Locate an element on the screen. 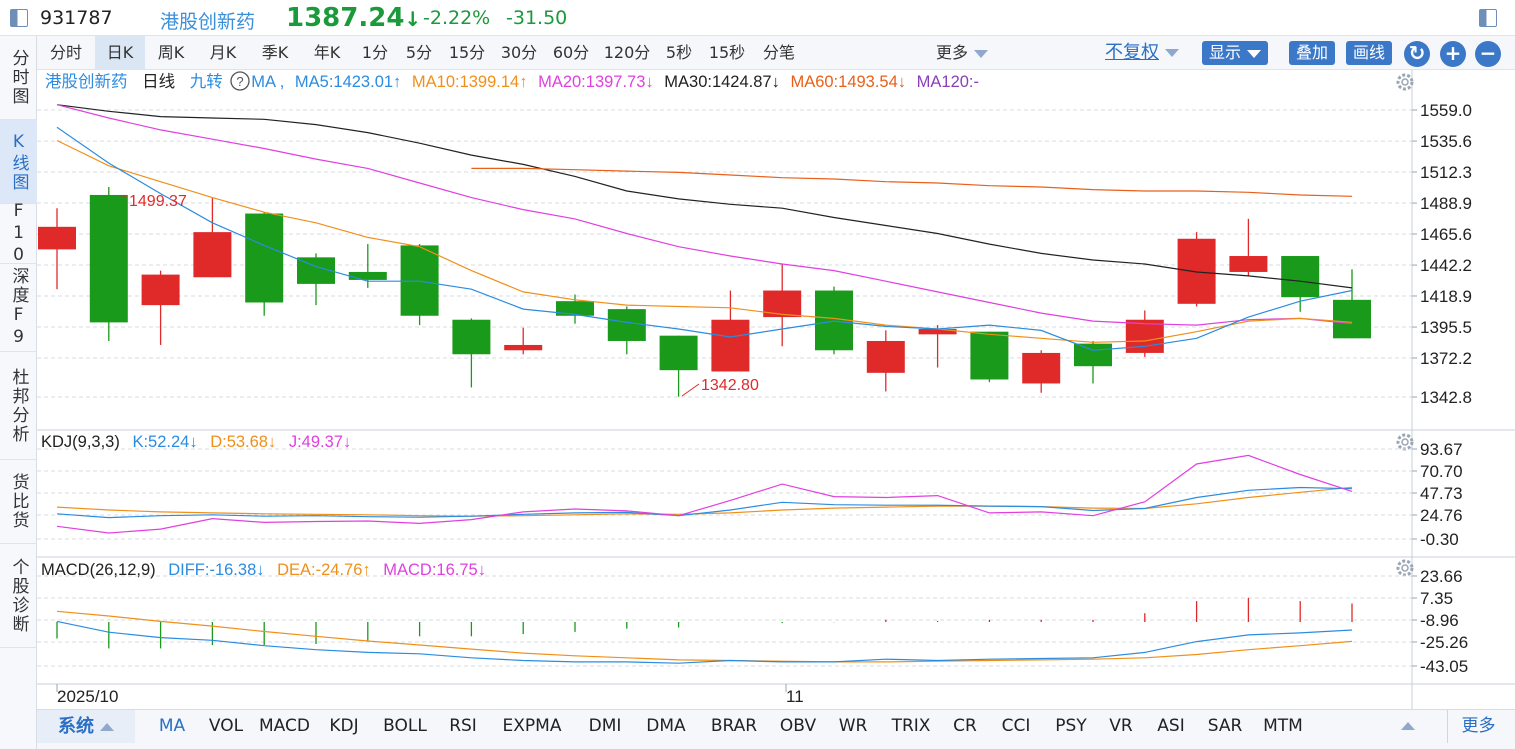 Image resolution: width=1515 pixels, height=749 pixels. macd-legend-dea: DEA:-24.76↑ is located at coordinates (324, 570).